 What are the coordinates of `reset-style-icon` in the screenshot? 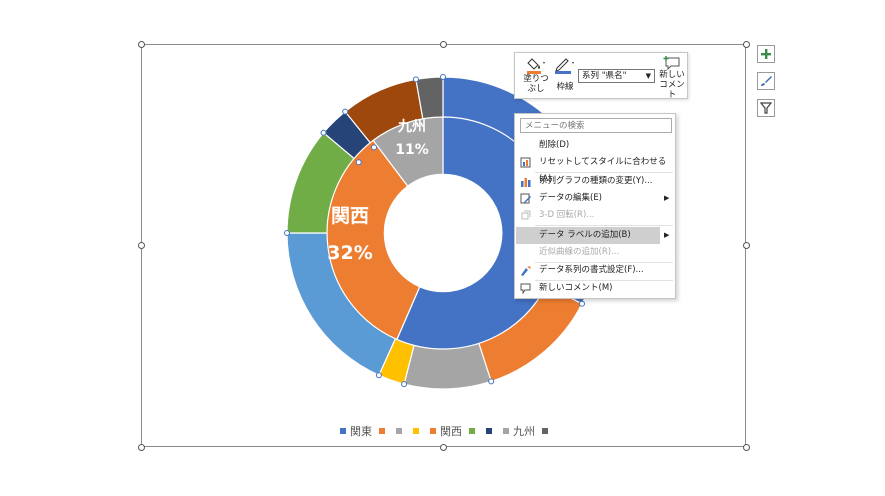 It's located at (525, 162).